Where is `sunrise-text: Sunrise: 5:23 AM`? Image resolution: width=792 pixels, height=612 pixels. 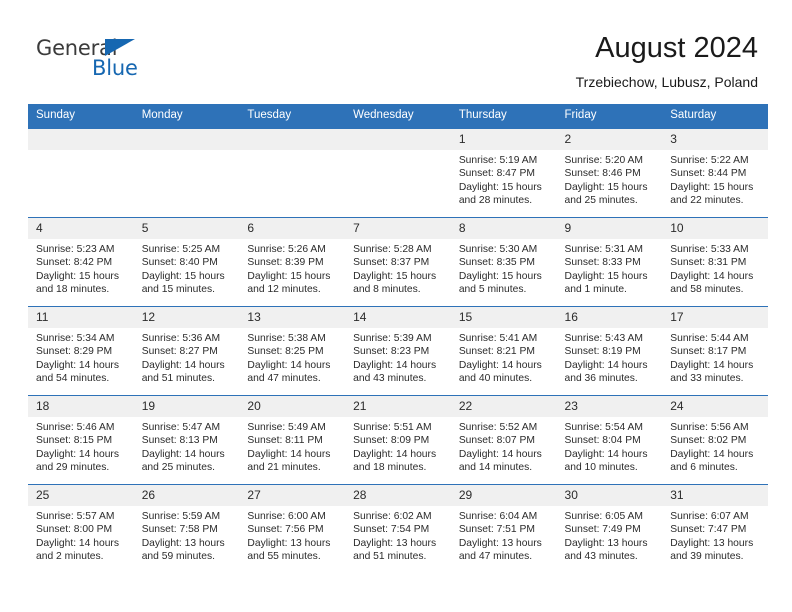 sunrise-text: Sunrise: 5:23 AM is located at coordinates (75, 249).